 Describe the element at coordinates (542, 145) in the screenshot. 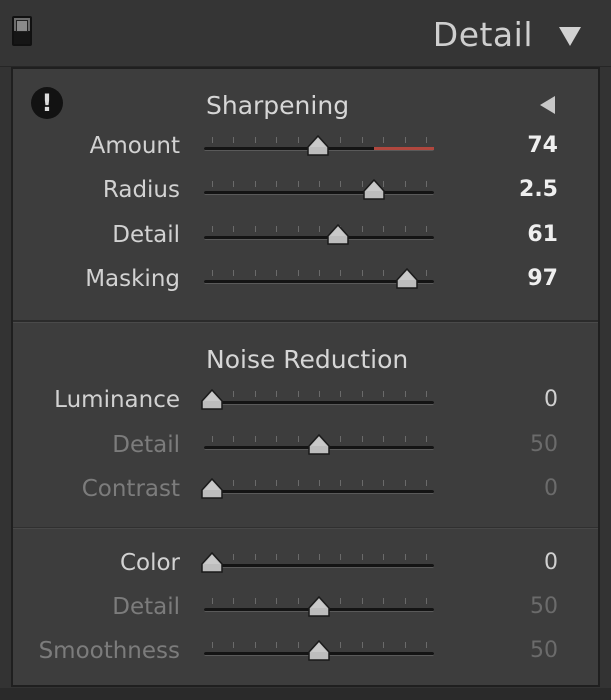

I see `slider-value: 74` at that location.